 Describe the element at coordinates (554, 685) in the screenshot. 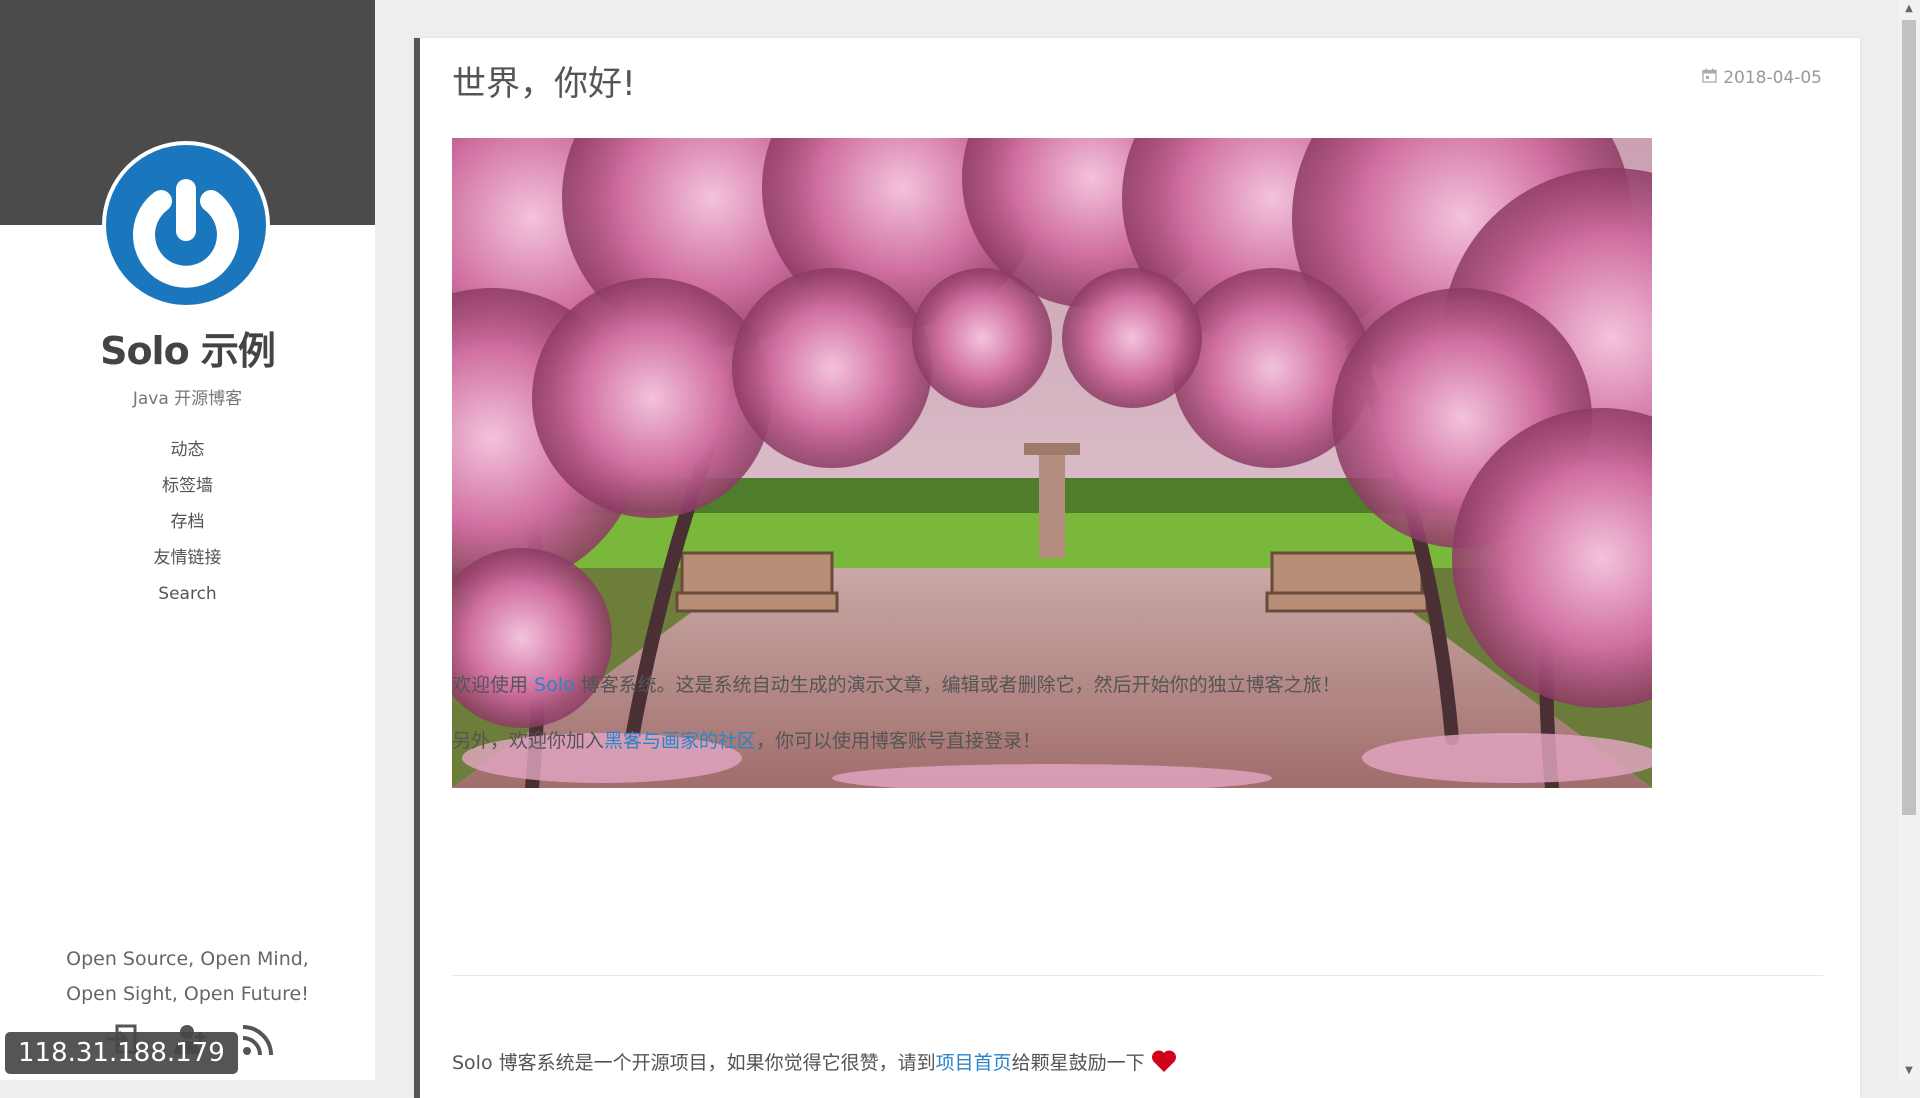

I see `solo-link: Solo` at that location.